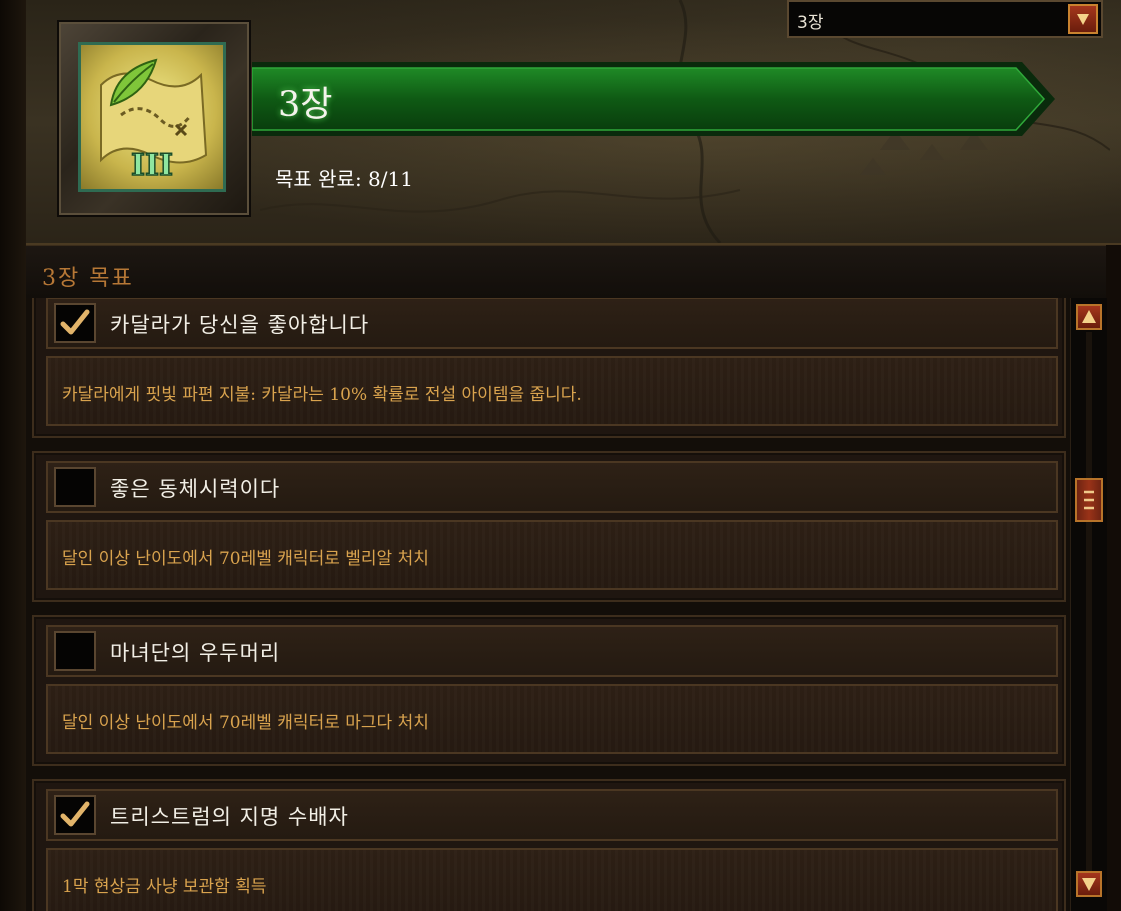  Describe the element at coordinates (195, 653) in the screenshot. I see `objective-title: 마녀단의 우두머리` at that location.